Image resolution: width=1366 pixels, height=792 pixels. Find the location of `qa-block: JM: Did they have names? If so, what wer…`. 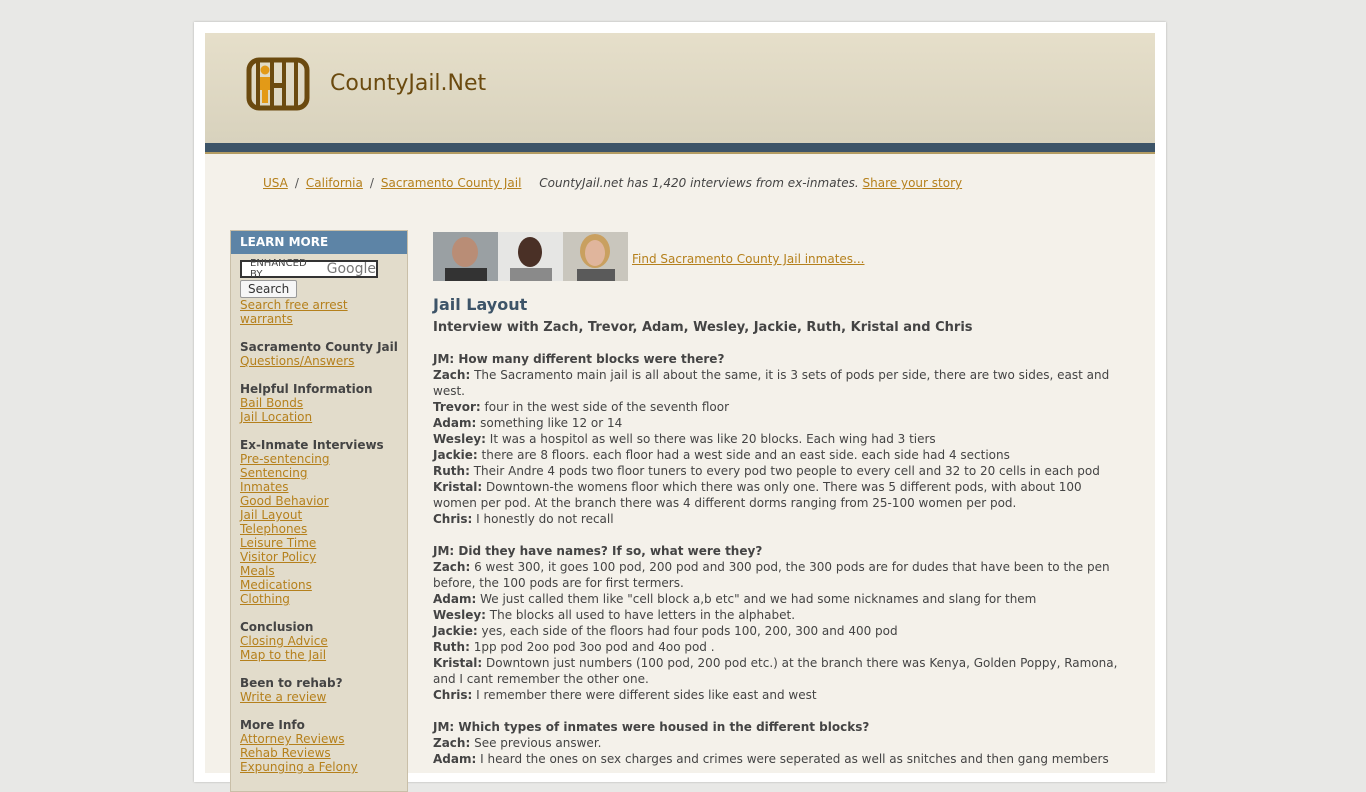

qa-block: JM: Did they have names? If so, what wer… is located at coordinates (778, 623).